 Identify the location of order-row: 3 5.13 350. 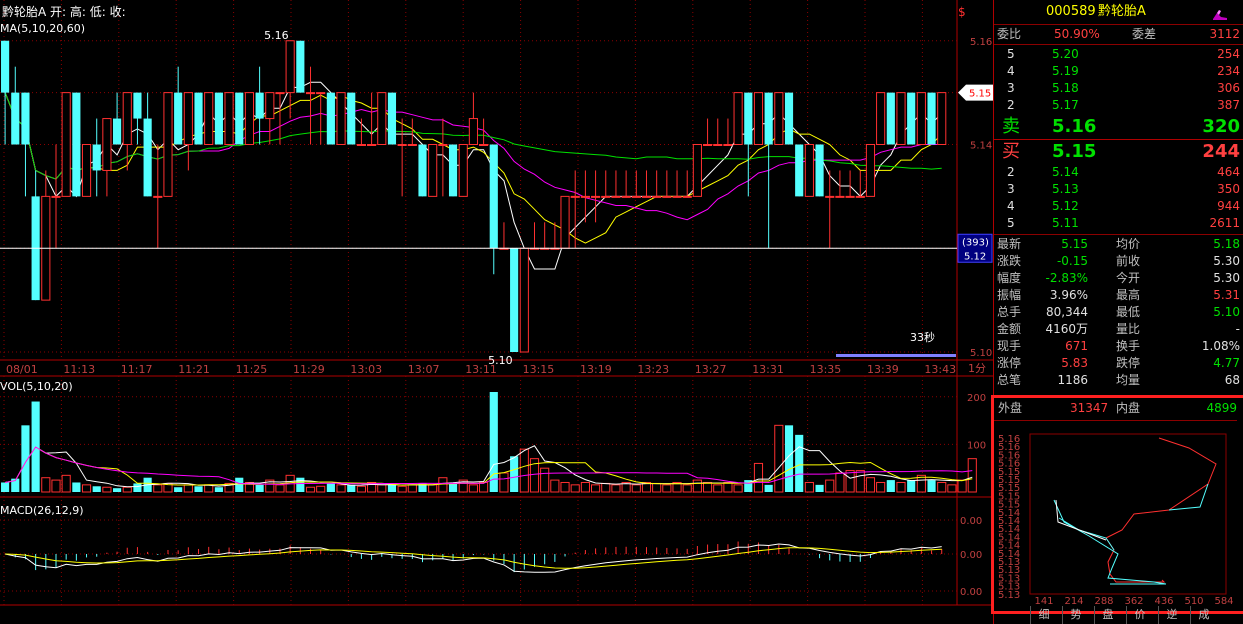
(1118, 189).